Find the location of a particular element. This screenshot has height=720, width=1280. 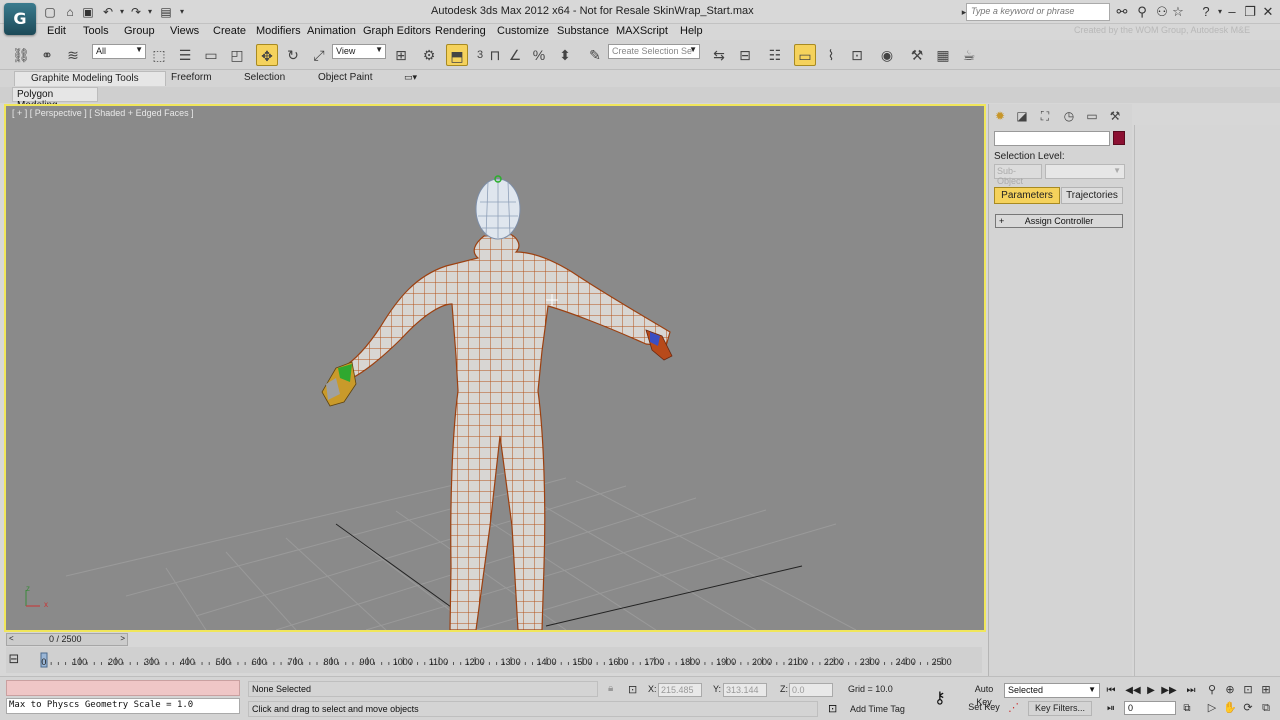

y-coord-field: 313.144 is located at coordinates (745, 690).